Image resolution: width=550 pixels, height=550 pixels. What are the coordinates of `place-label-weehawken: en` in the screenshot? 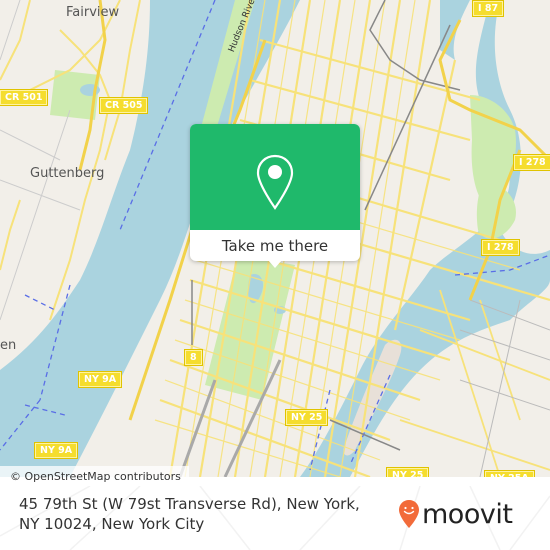 It's located at (8, 345).